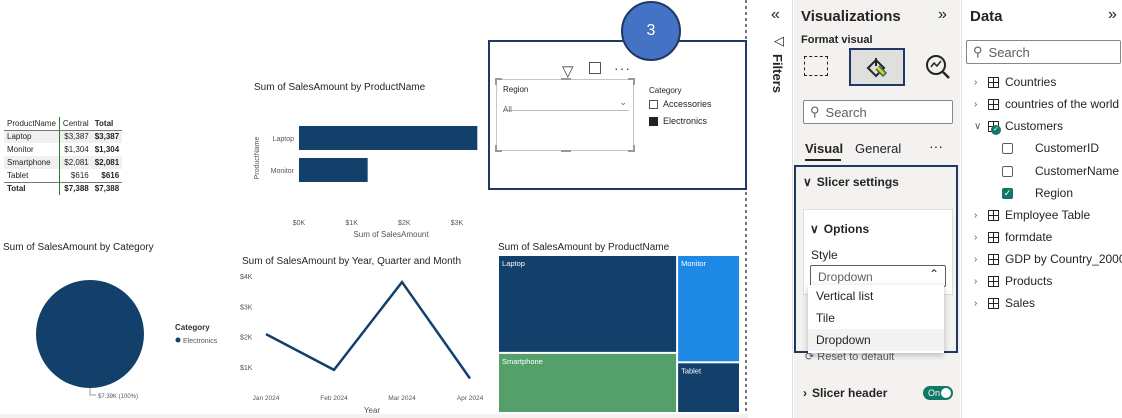  I want to click on legend-item-electronics: Electronics, so click(678, 121).